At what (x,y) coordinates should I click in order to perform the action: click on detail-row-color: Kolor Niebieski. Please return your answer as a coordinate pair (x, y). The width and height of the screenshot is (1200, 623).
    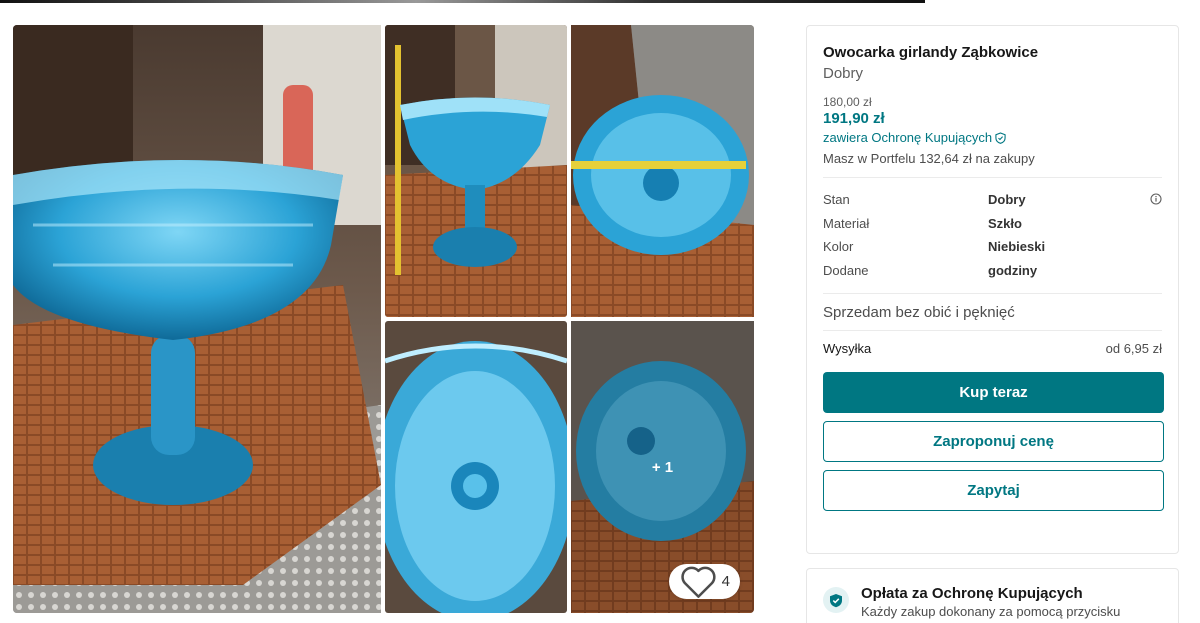
    Looking at the image, I should click on (992, 247).